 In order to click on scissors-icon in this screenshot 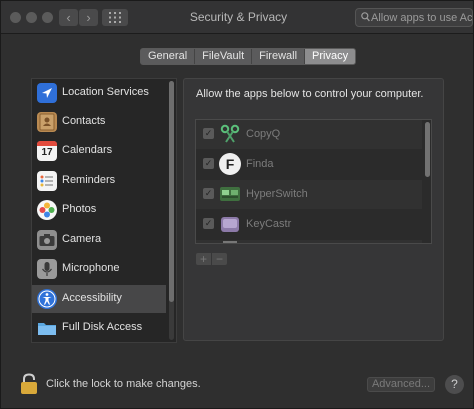, I will do `click(230, 134)`.